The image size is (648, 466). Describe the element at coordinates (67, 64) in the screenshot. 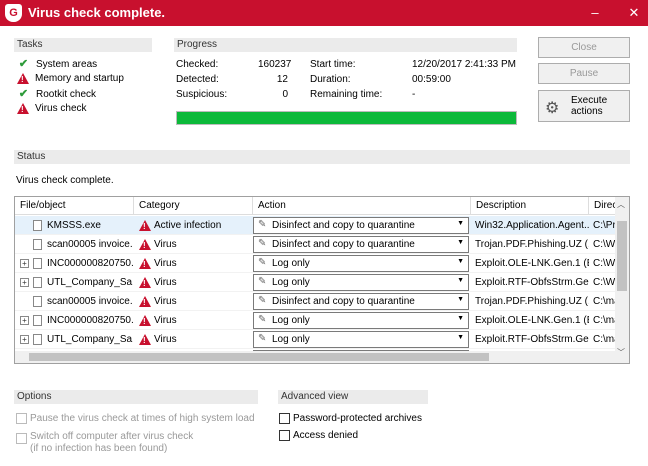

I see `task-label: System areas` at that location.